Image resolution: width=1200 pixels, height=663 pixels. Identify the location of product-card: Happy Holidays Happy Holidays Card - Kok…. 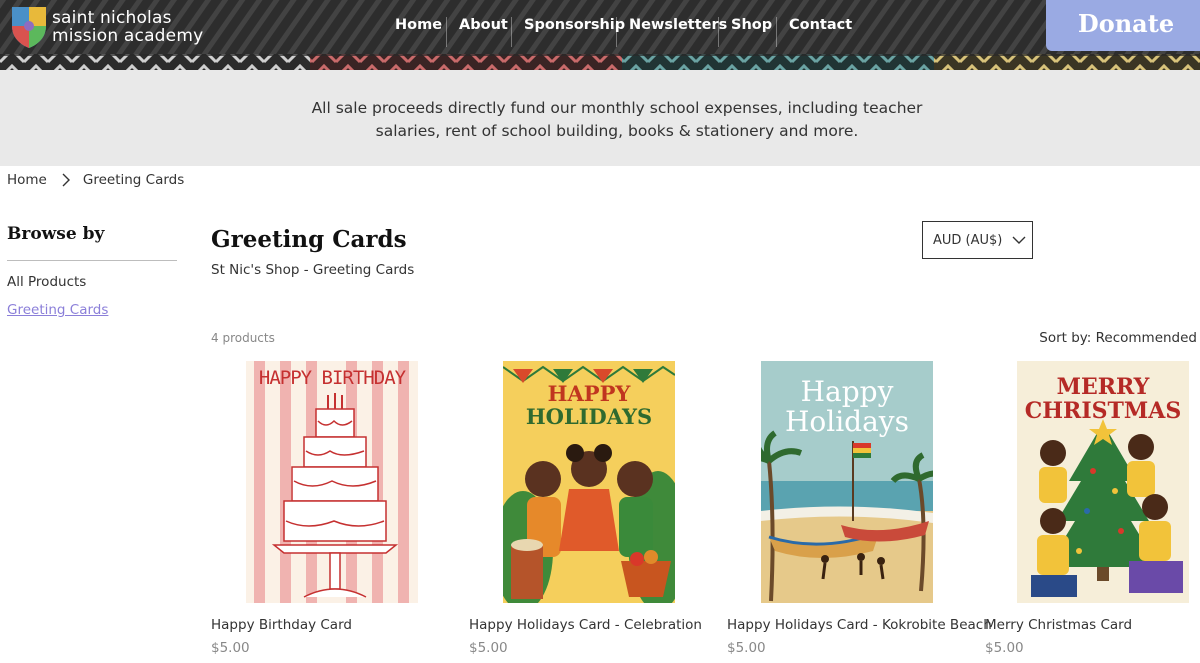
(859, 511).